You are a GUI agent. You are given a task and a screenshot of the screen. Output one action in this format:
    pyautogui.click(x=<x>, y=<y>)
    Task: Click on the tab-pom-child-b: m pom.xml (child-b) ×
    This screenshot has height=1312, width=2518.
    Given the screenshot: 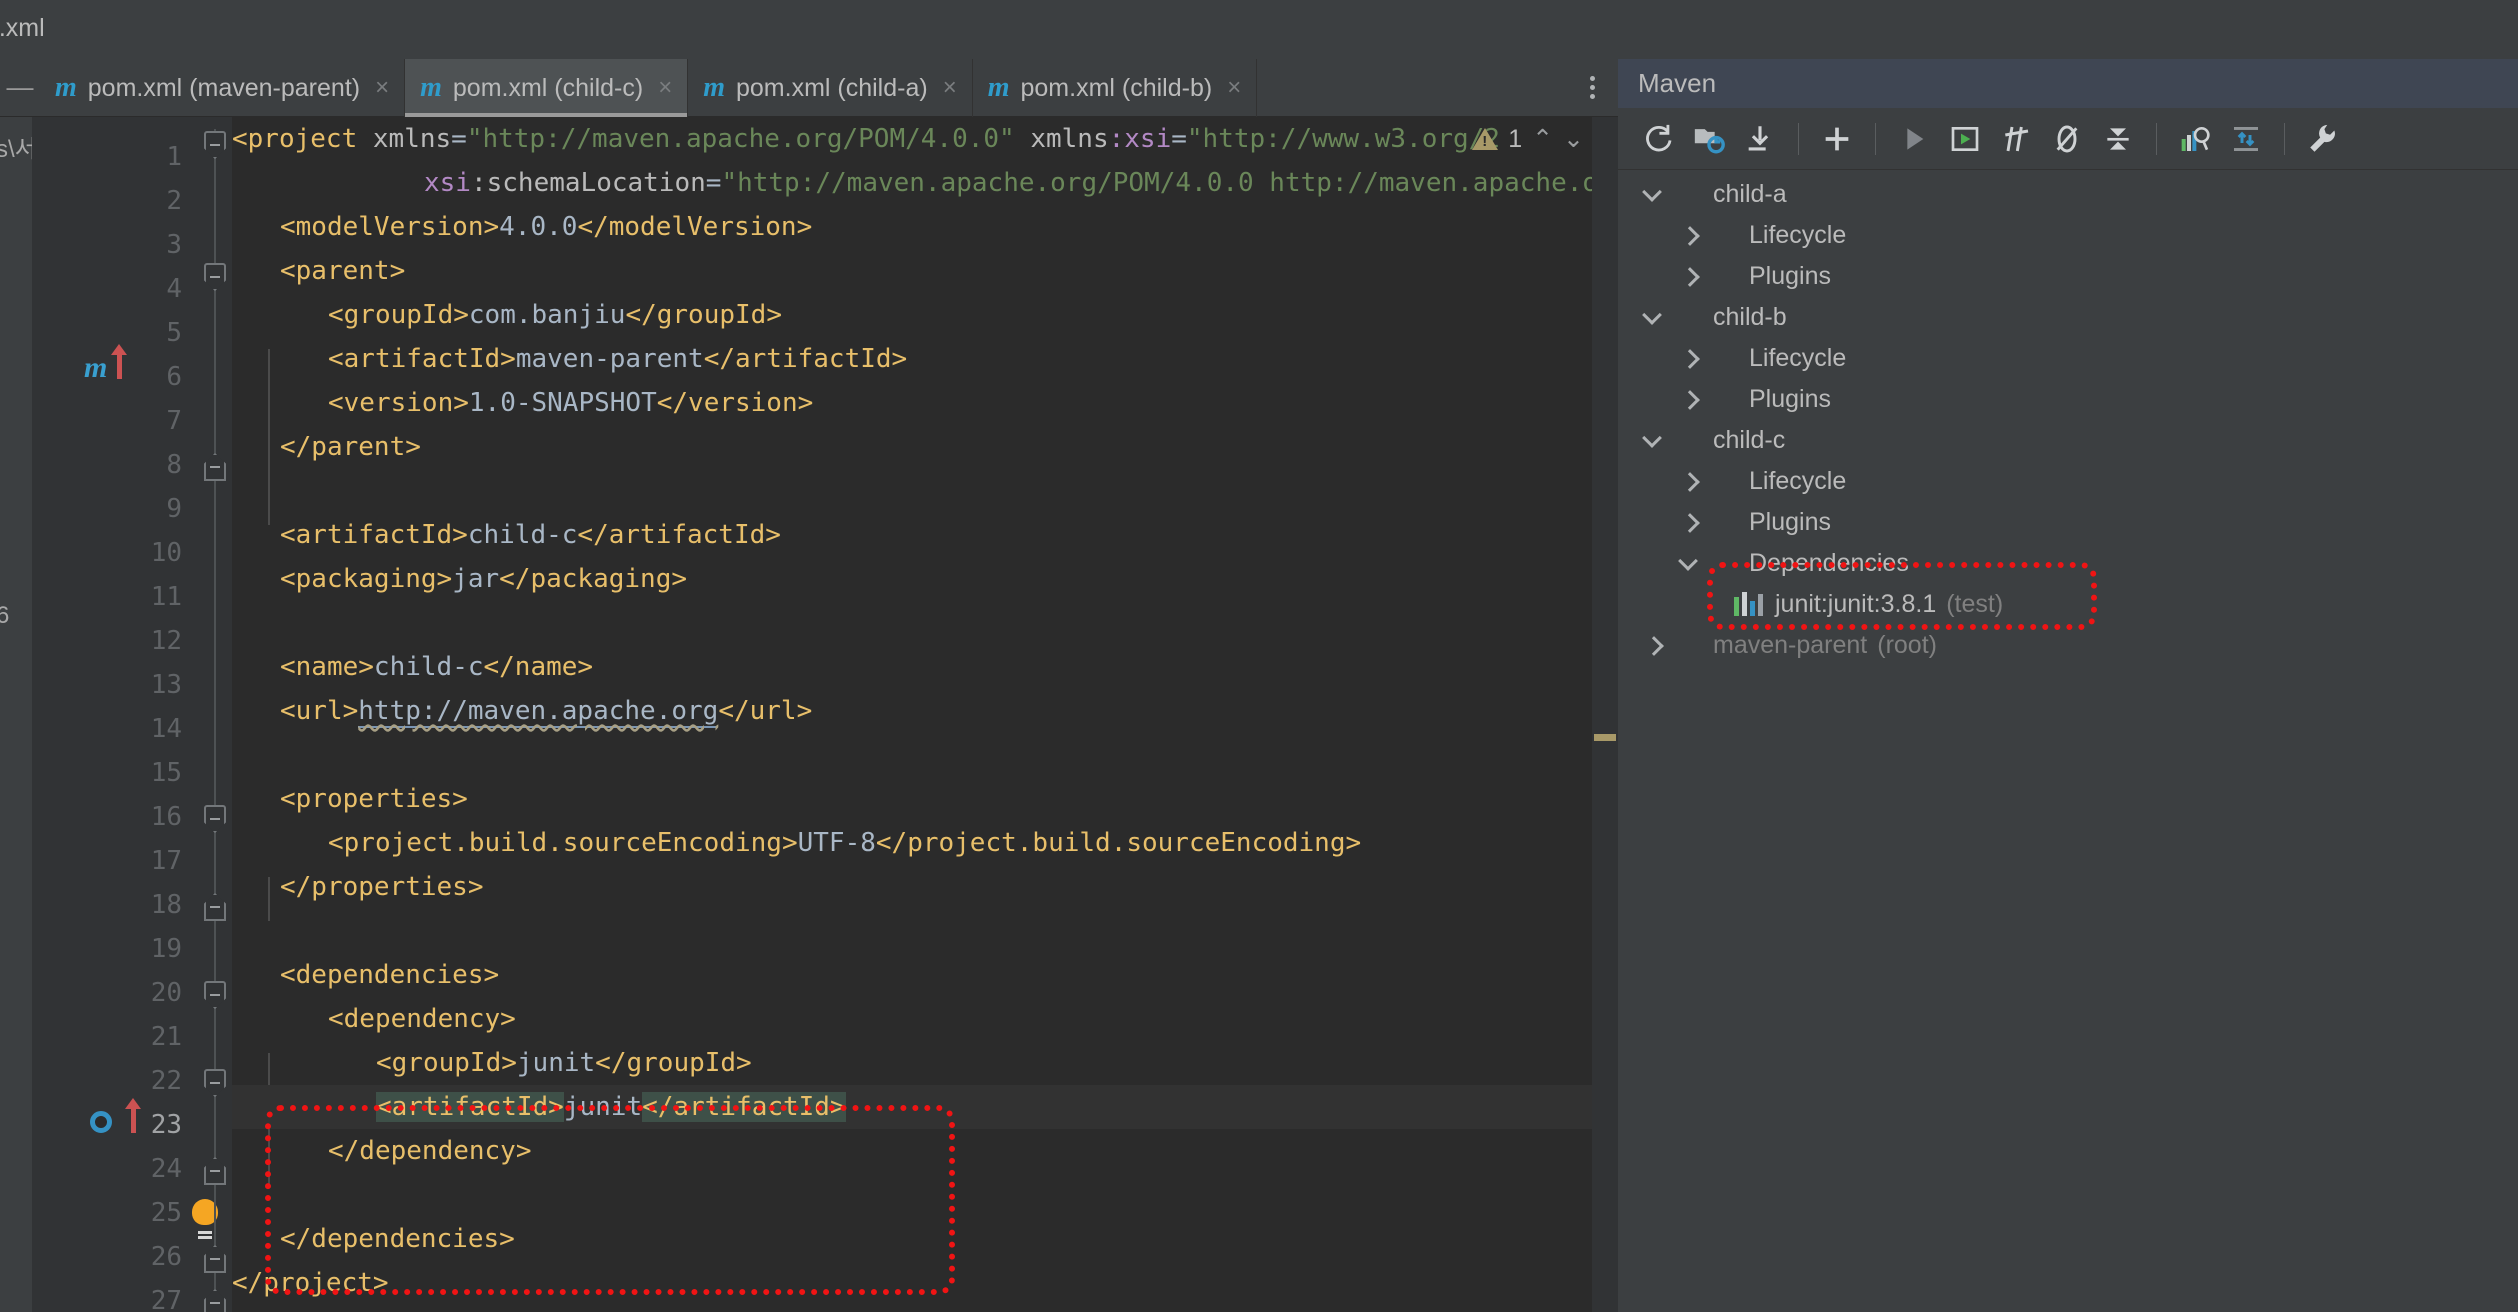 What is the action you would take?
    pyautogui.click(x=1115, y=88)
    